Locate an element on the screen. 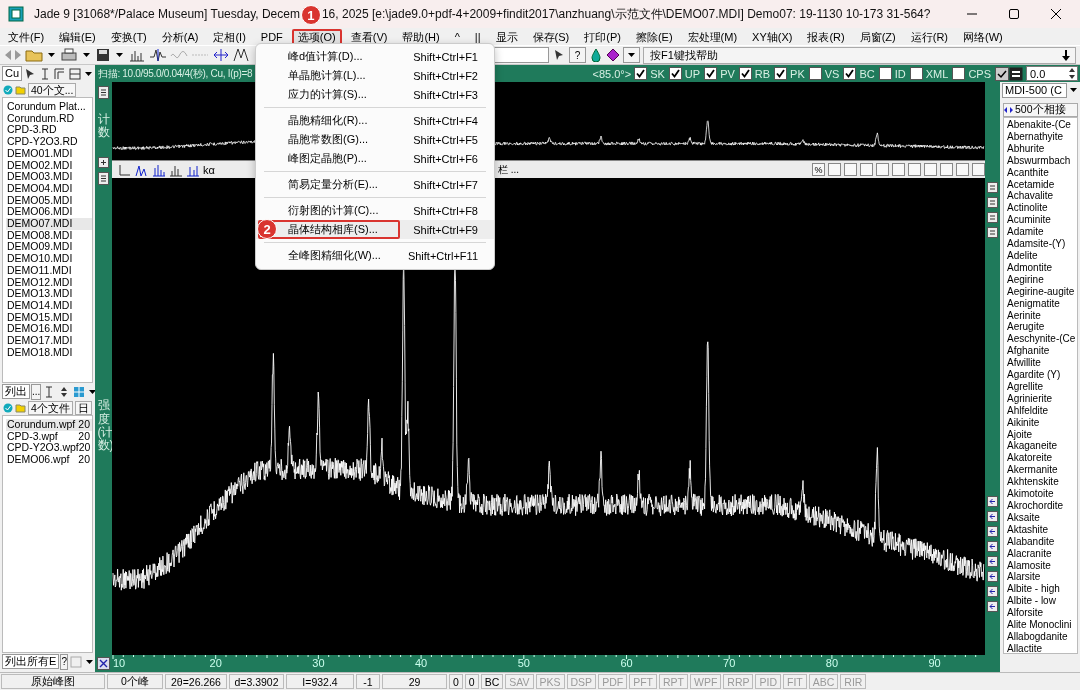  file-name: CPD-3.wpf is located at coordinates (32, 436).